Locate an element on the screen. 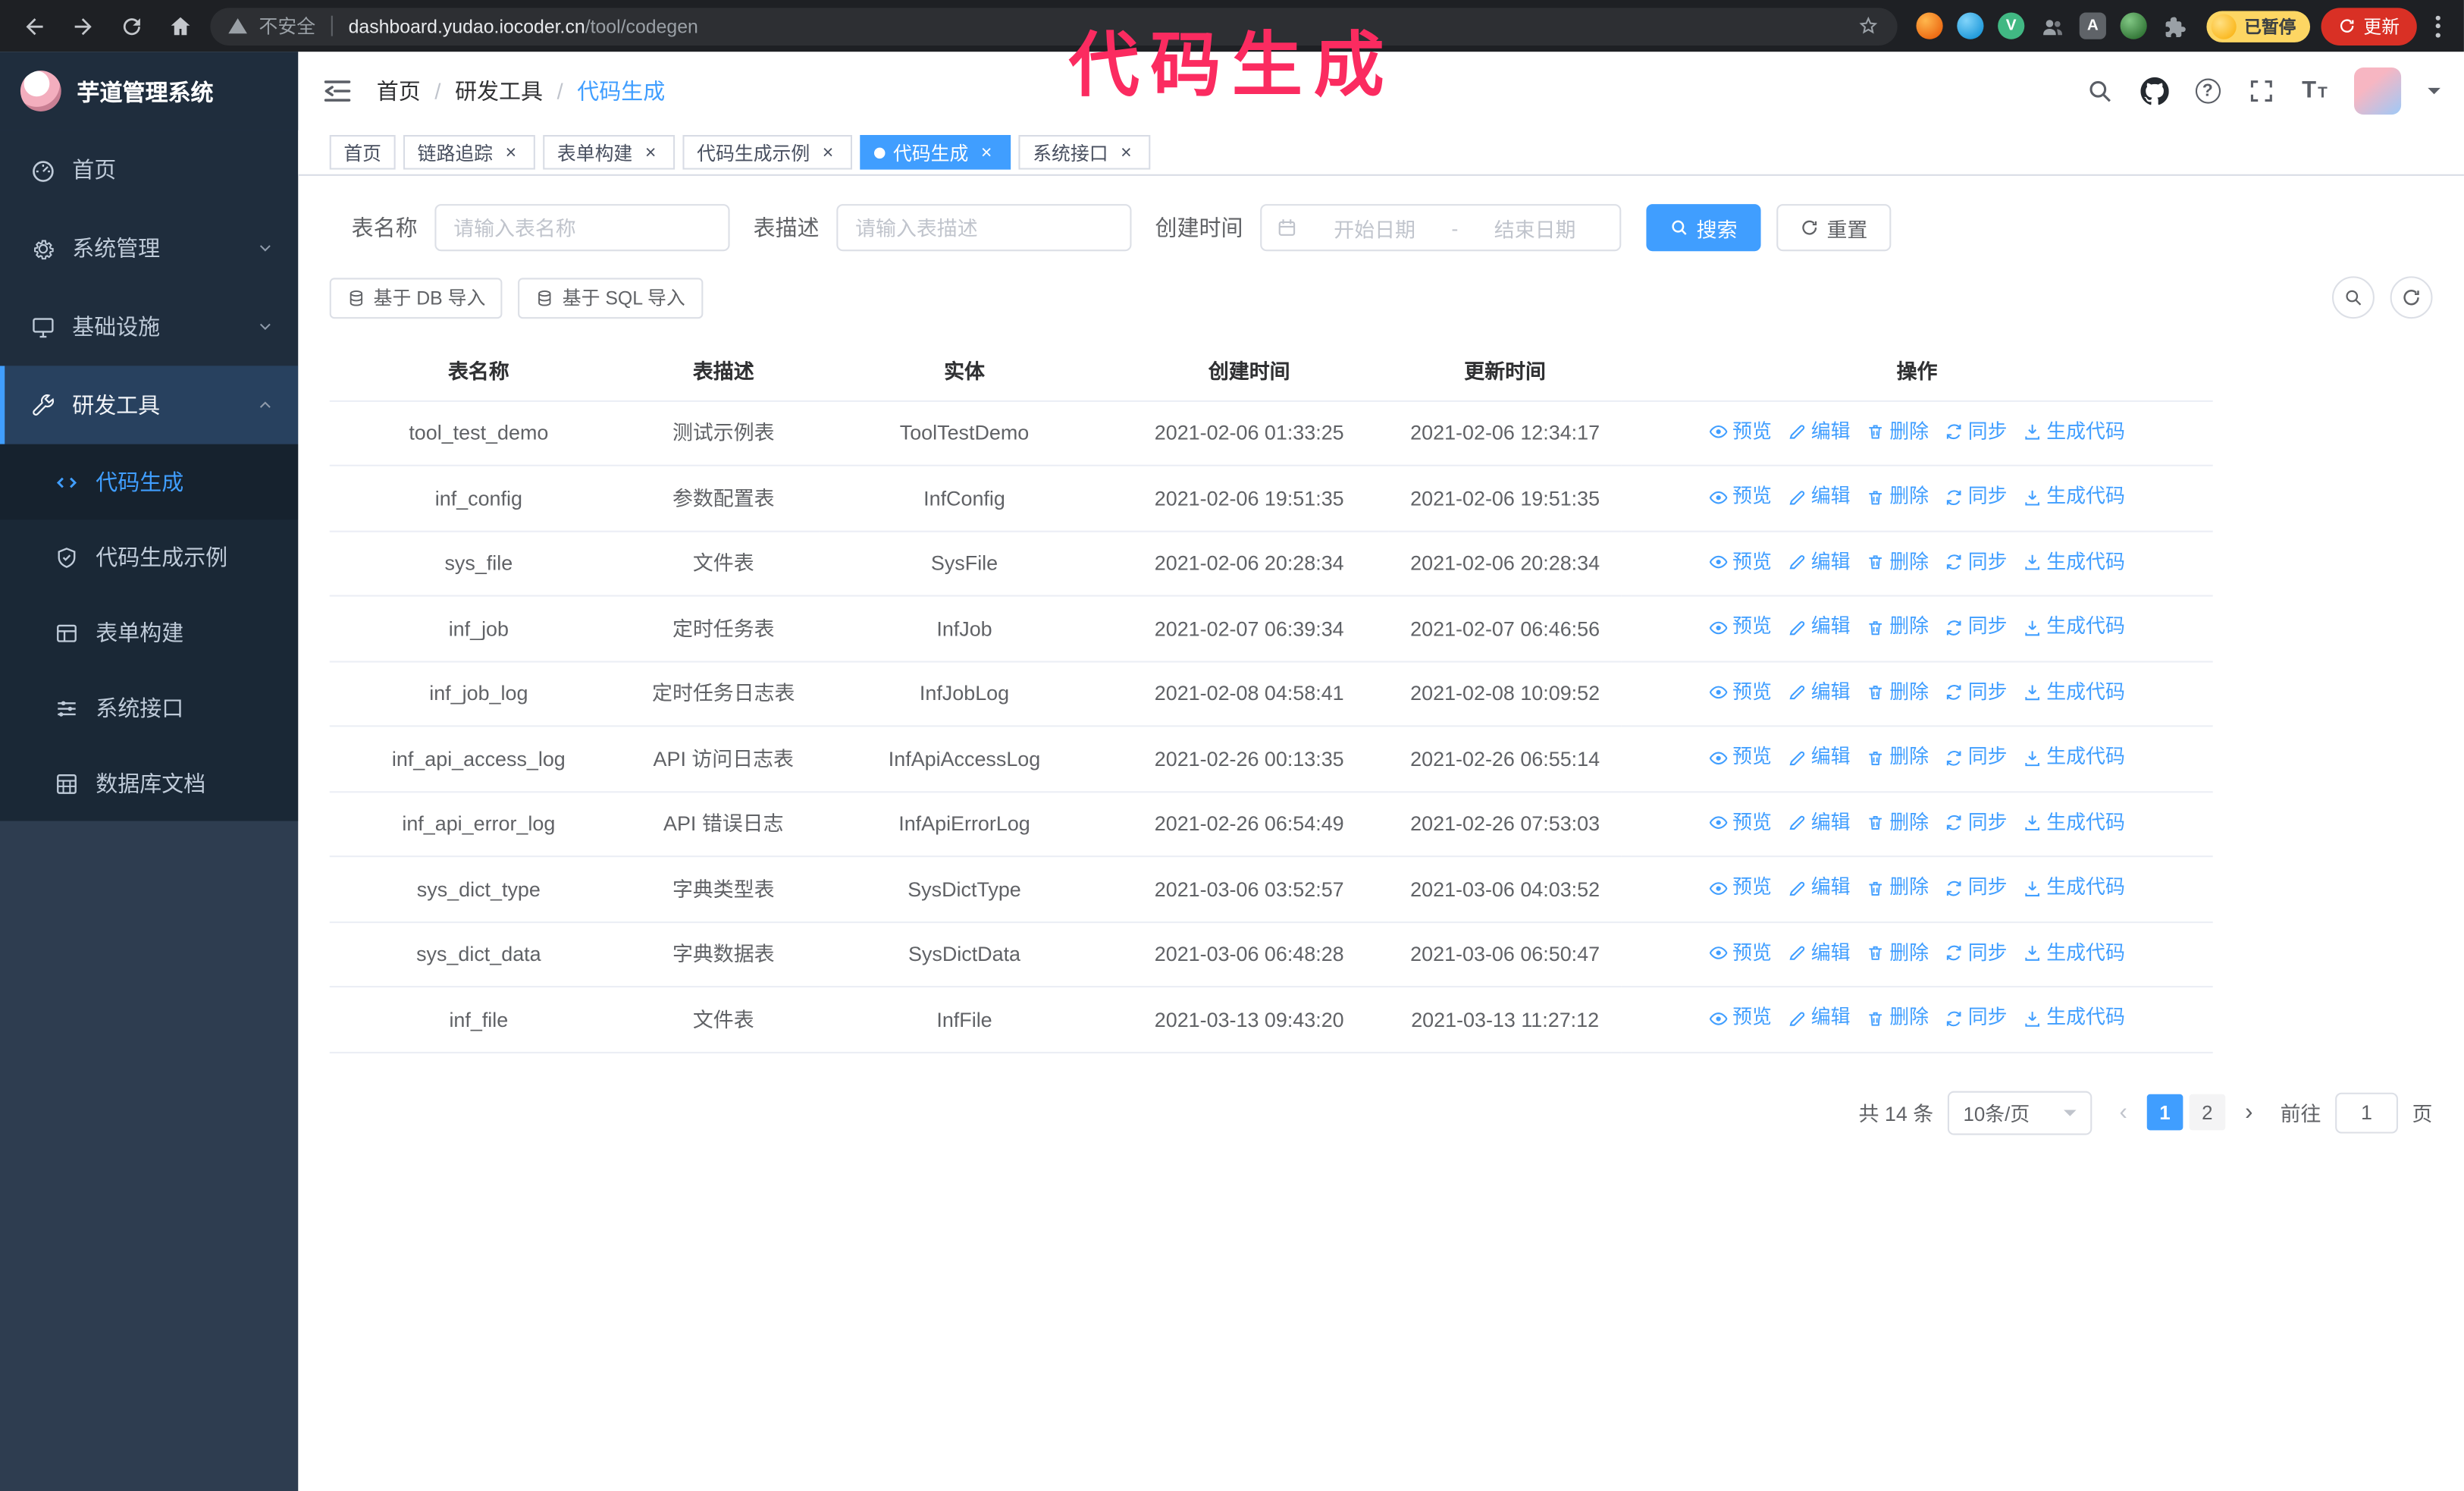 This screenshot has width=2464, height=1491. tab-tracing: 链路追踪 × is located at coordinates (469, 152).